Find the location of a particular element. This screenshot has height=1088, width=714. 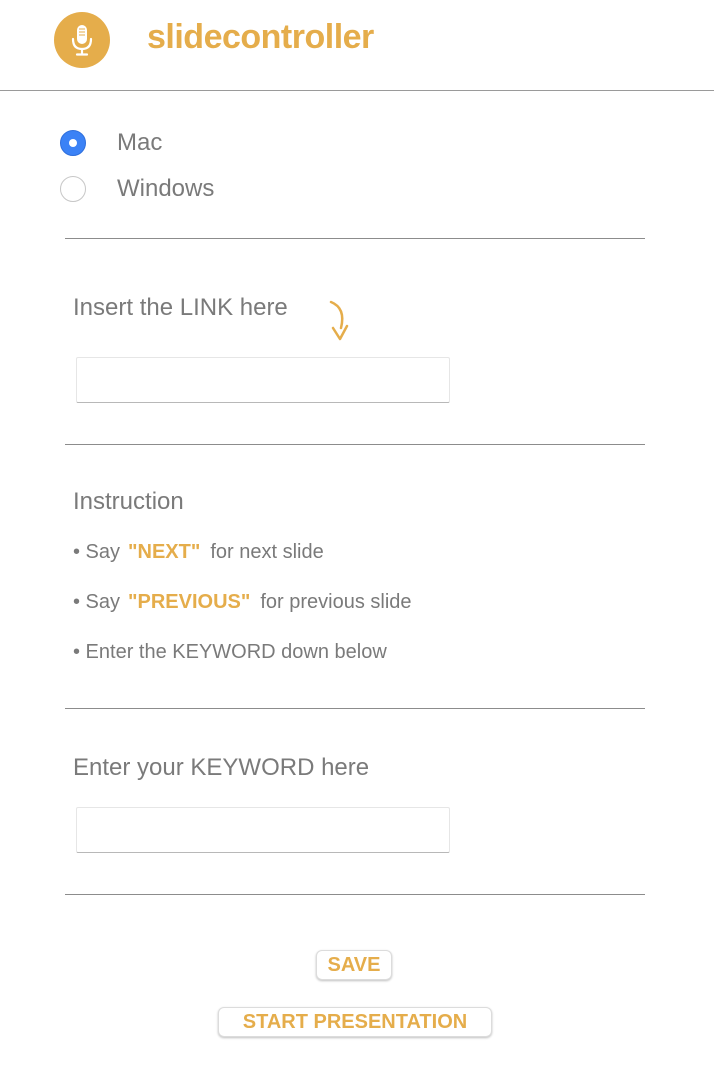

radio-label-mac: Mac is located at coordinates (140, 142).